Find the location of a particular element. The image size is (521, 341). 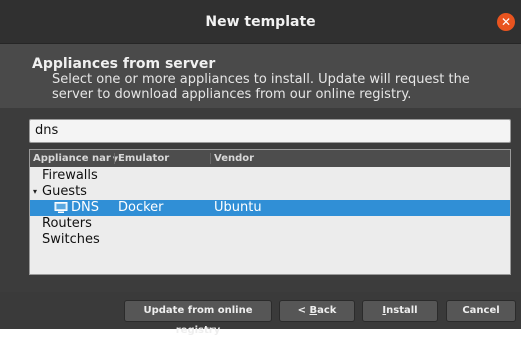

install-button: Install is located at coordinates (400, 311).